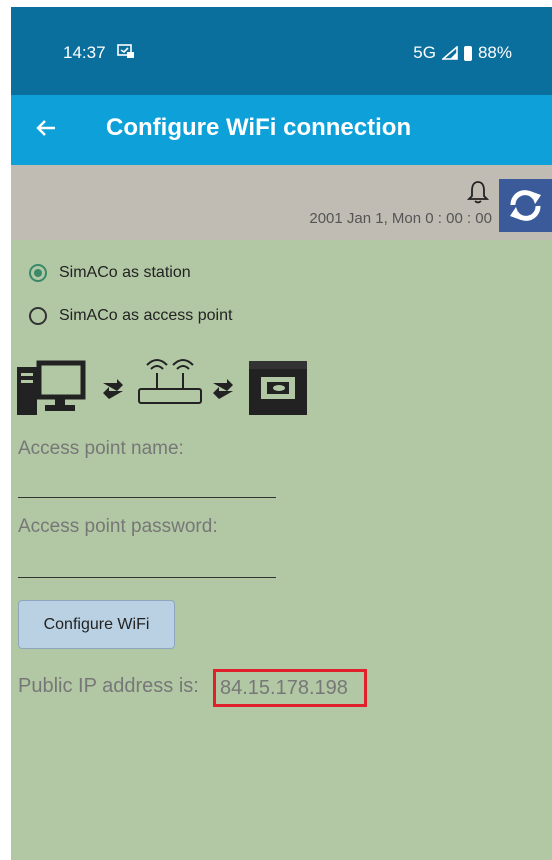 This screenshot has height=860, width=552. I want to click on status-bar: 14:37 5G 88%, so click(281, 51).